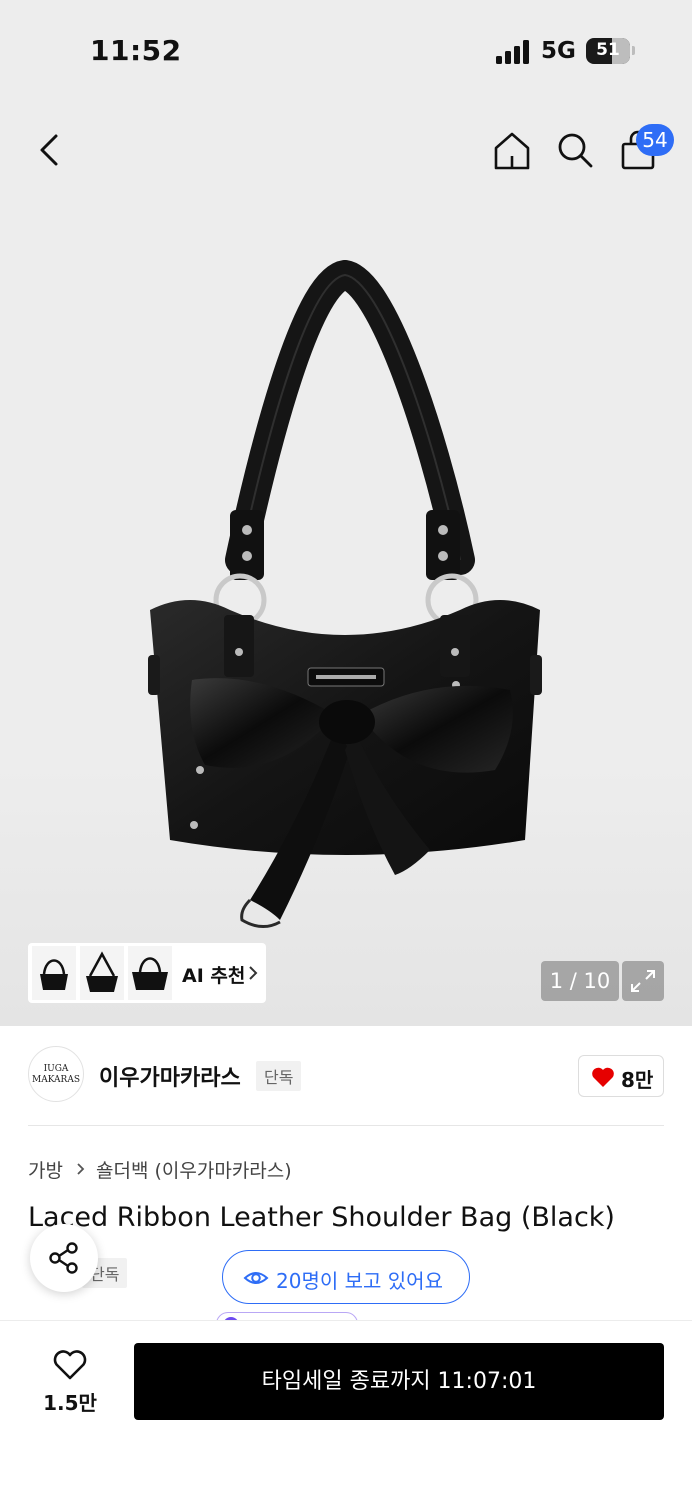  What do you see at coordinates (512, 52) in the screenshot?
I see `signal-icon` at bounding box center [512, 52].